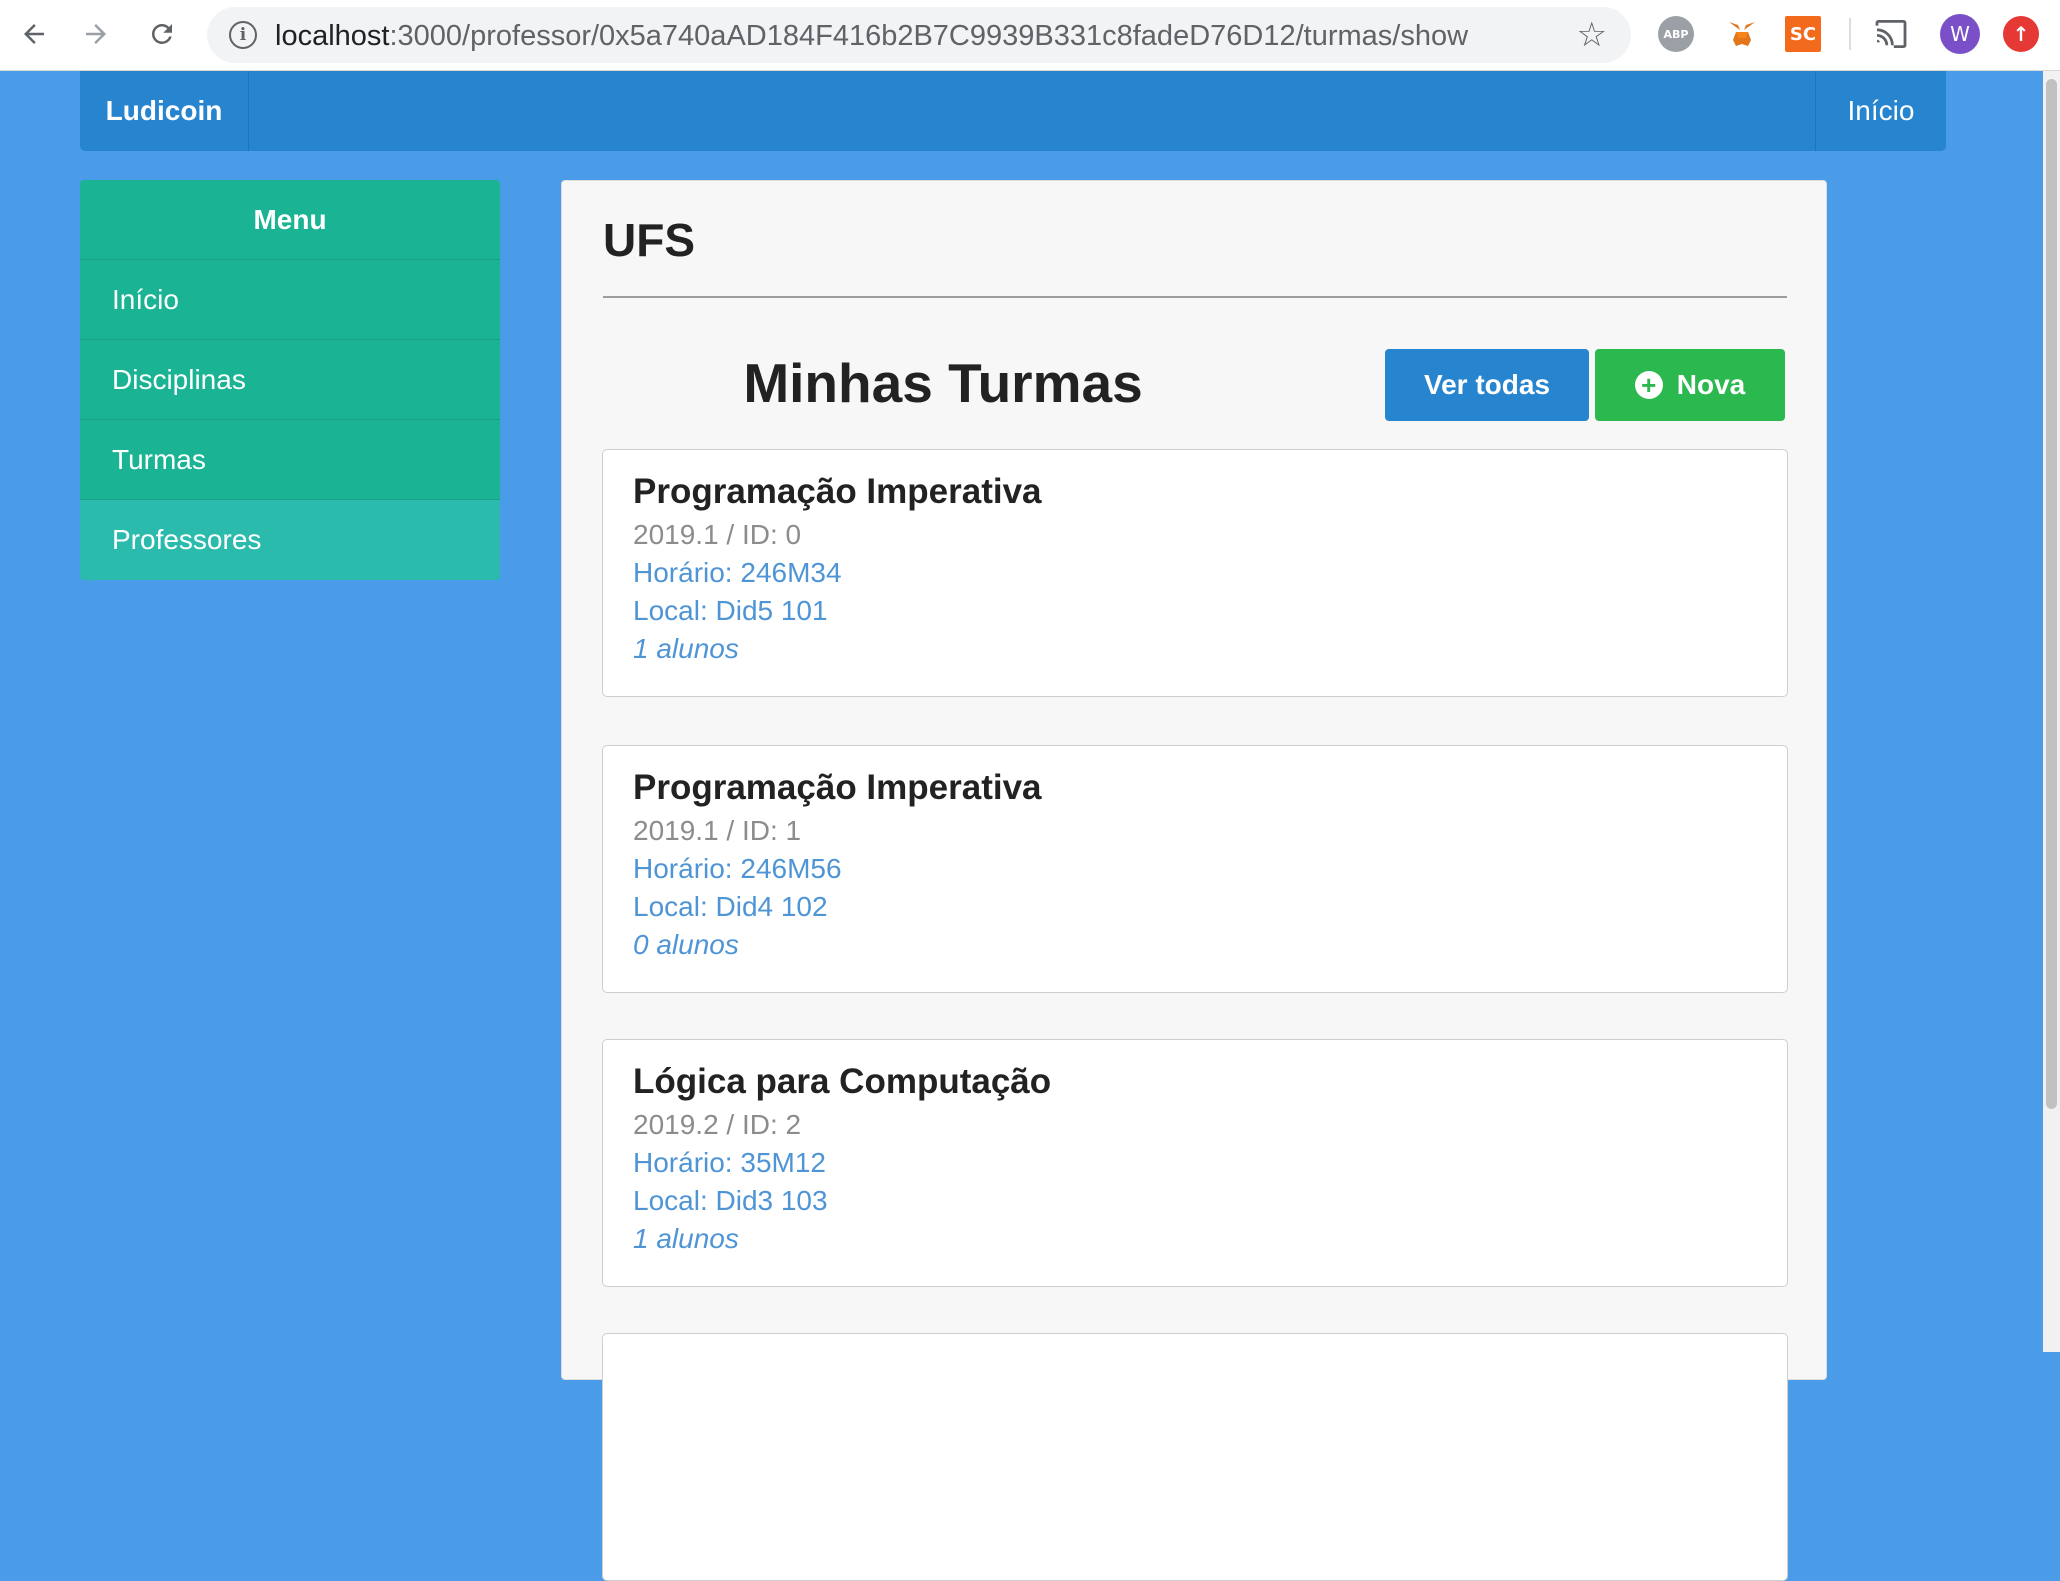 This screenshot has width=2060, height=1581. Describe the element at coordinates (1195, 297) in the screenshot. I see `title-divider` at that location.